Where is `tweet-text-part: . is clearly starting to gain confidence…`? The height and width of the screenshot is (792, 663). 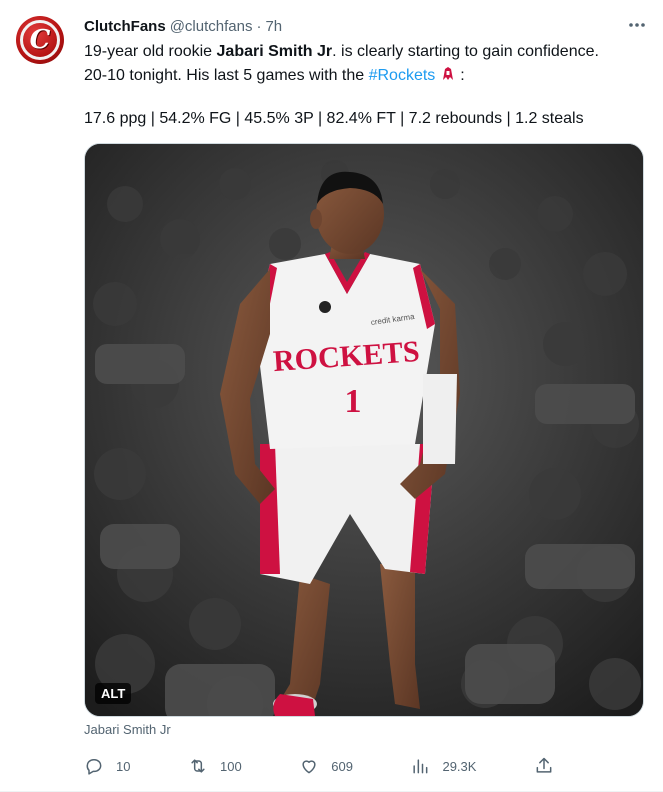 tweet-text-part: . is clearly starting to gain confidence… is located at coordinates (465, 51).